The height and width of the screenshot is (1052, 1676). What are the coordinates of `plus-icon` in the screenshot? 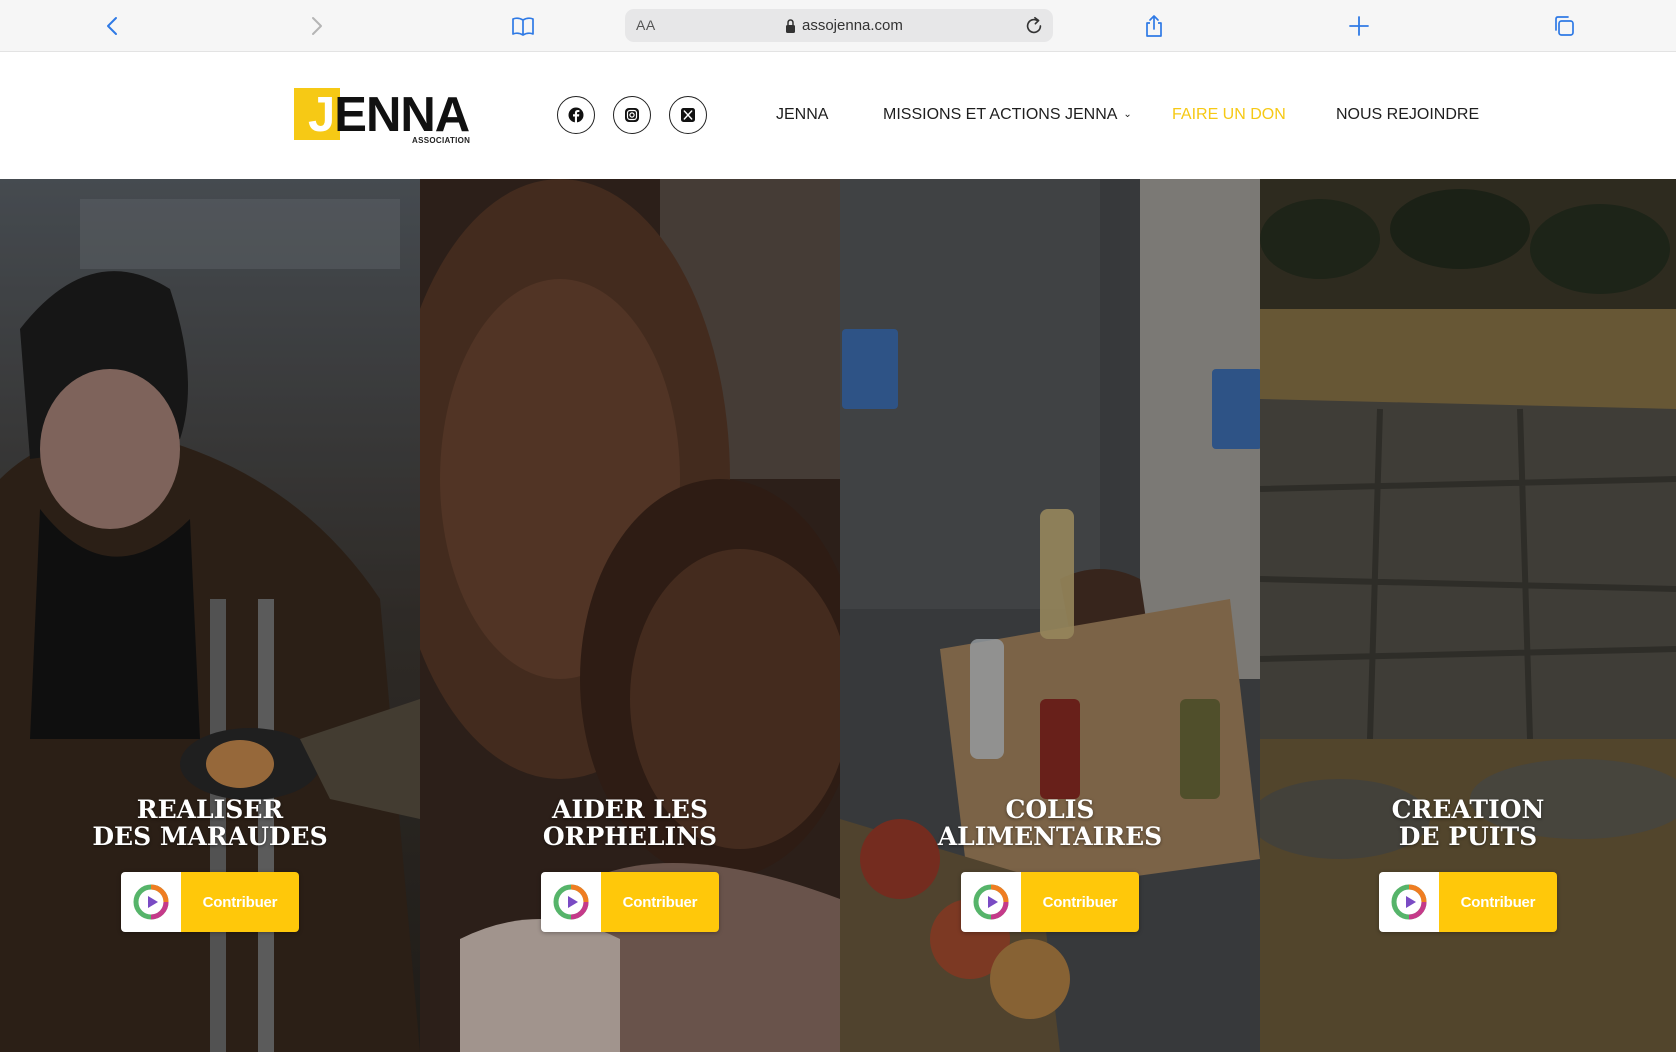 It's located at (1359, 26).